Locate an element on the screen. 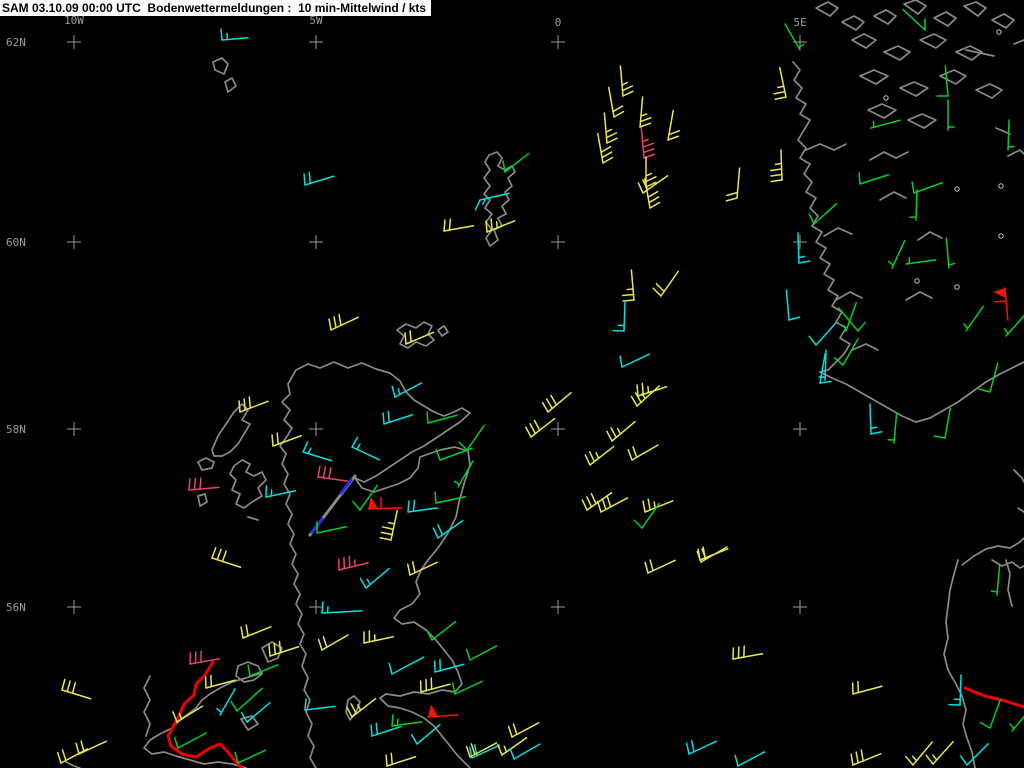  longitude-label: 0 is located at coordinates (558, 22).